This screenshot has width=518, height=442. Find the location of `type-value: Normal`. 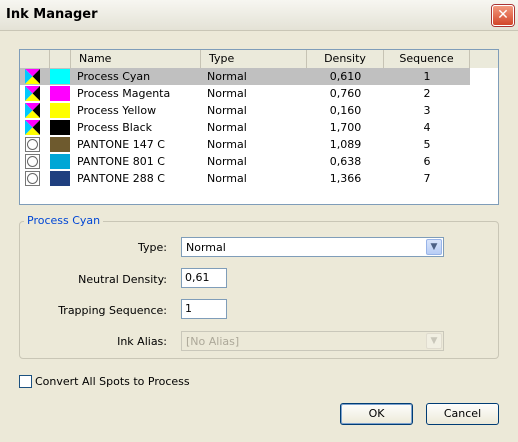

type-value: Normal is located at coordinates (206, 247).